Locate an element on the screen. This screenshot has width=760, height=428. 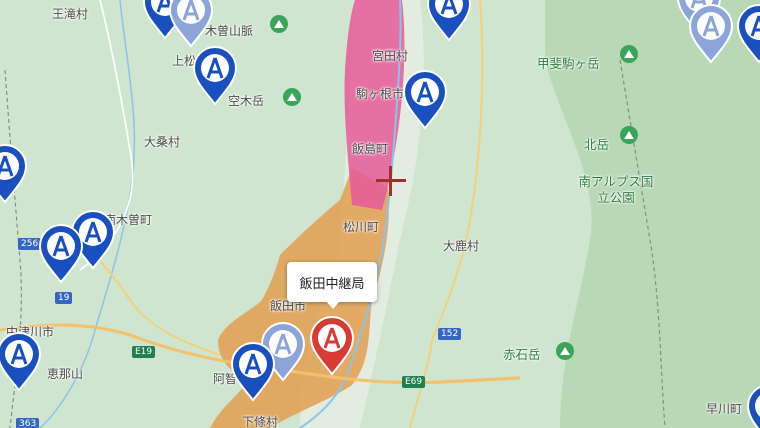
road-152: 152 is located at coordinates (450, 334).